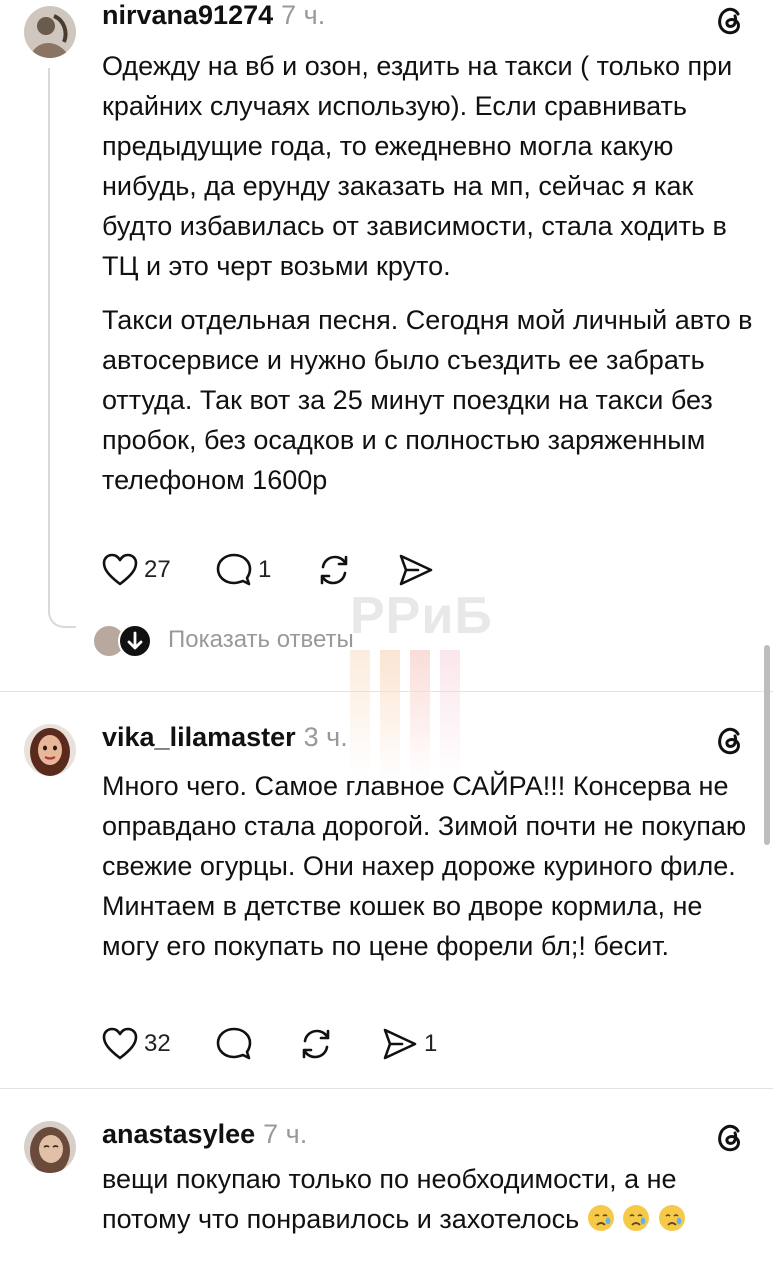 The width and height of the screenshot is (773, 1280). I want to click on like-button: 27, so click(136, 570).